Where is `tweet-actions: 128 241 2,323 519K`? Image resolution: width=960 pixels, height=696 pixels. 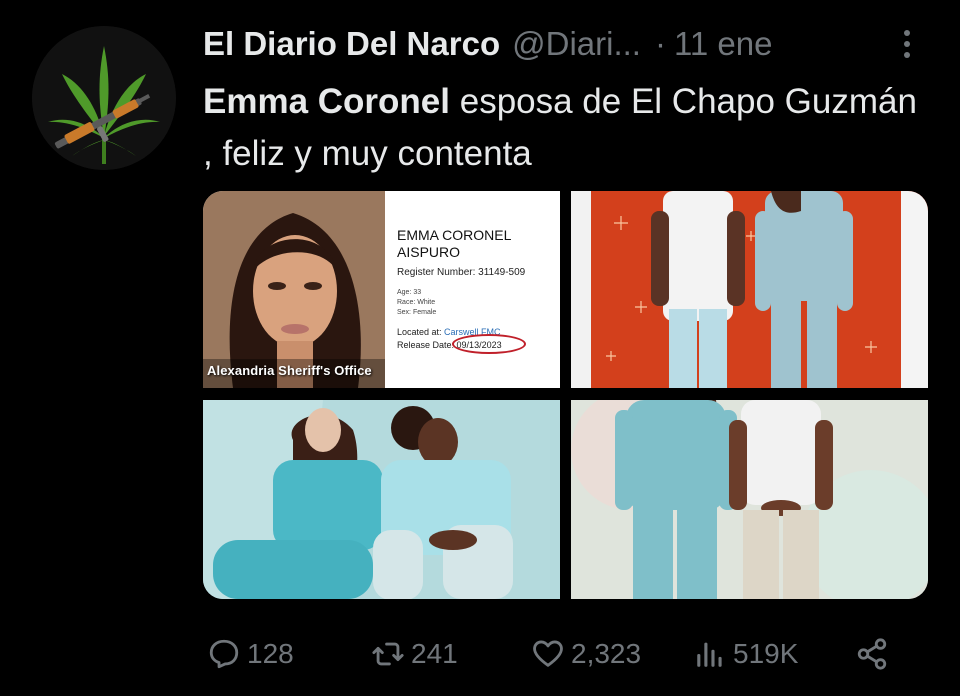 tweet-actions: 128 241 2,323 519K is located at coordinates (563, 654).